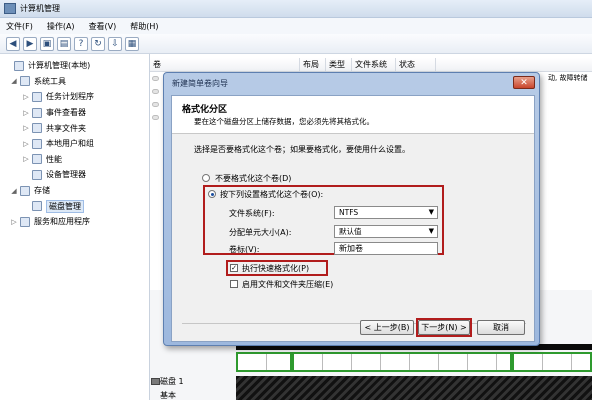  Describe the element at coordinates (98, 43) in the screenshot. I see `refresh-icon: ↻` at that location.